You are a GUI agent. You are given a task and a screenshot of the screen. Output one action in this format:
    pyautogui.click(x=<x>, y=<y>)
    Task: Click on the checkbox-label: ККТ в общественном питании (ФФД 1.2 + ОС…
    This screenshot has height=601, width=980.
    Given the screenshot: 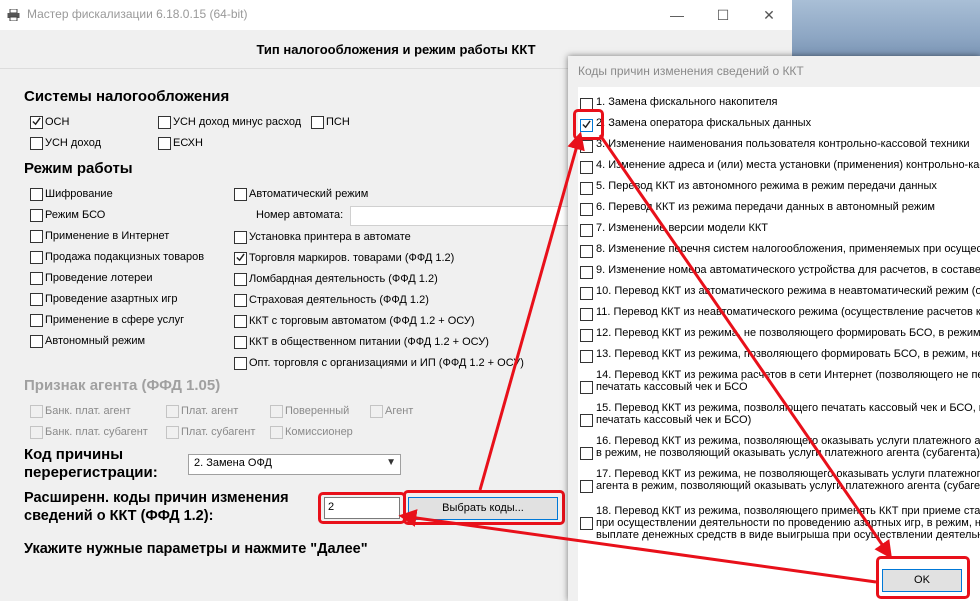 What is the action you would take?
    pyautogui.click(x=369, y=342)
    